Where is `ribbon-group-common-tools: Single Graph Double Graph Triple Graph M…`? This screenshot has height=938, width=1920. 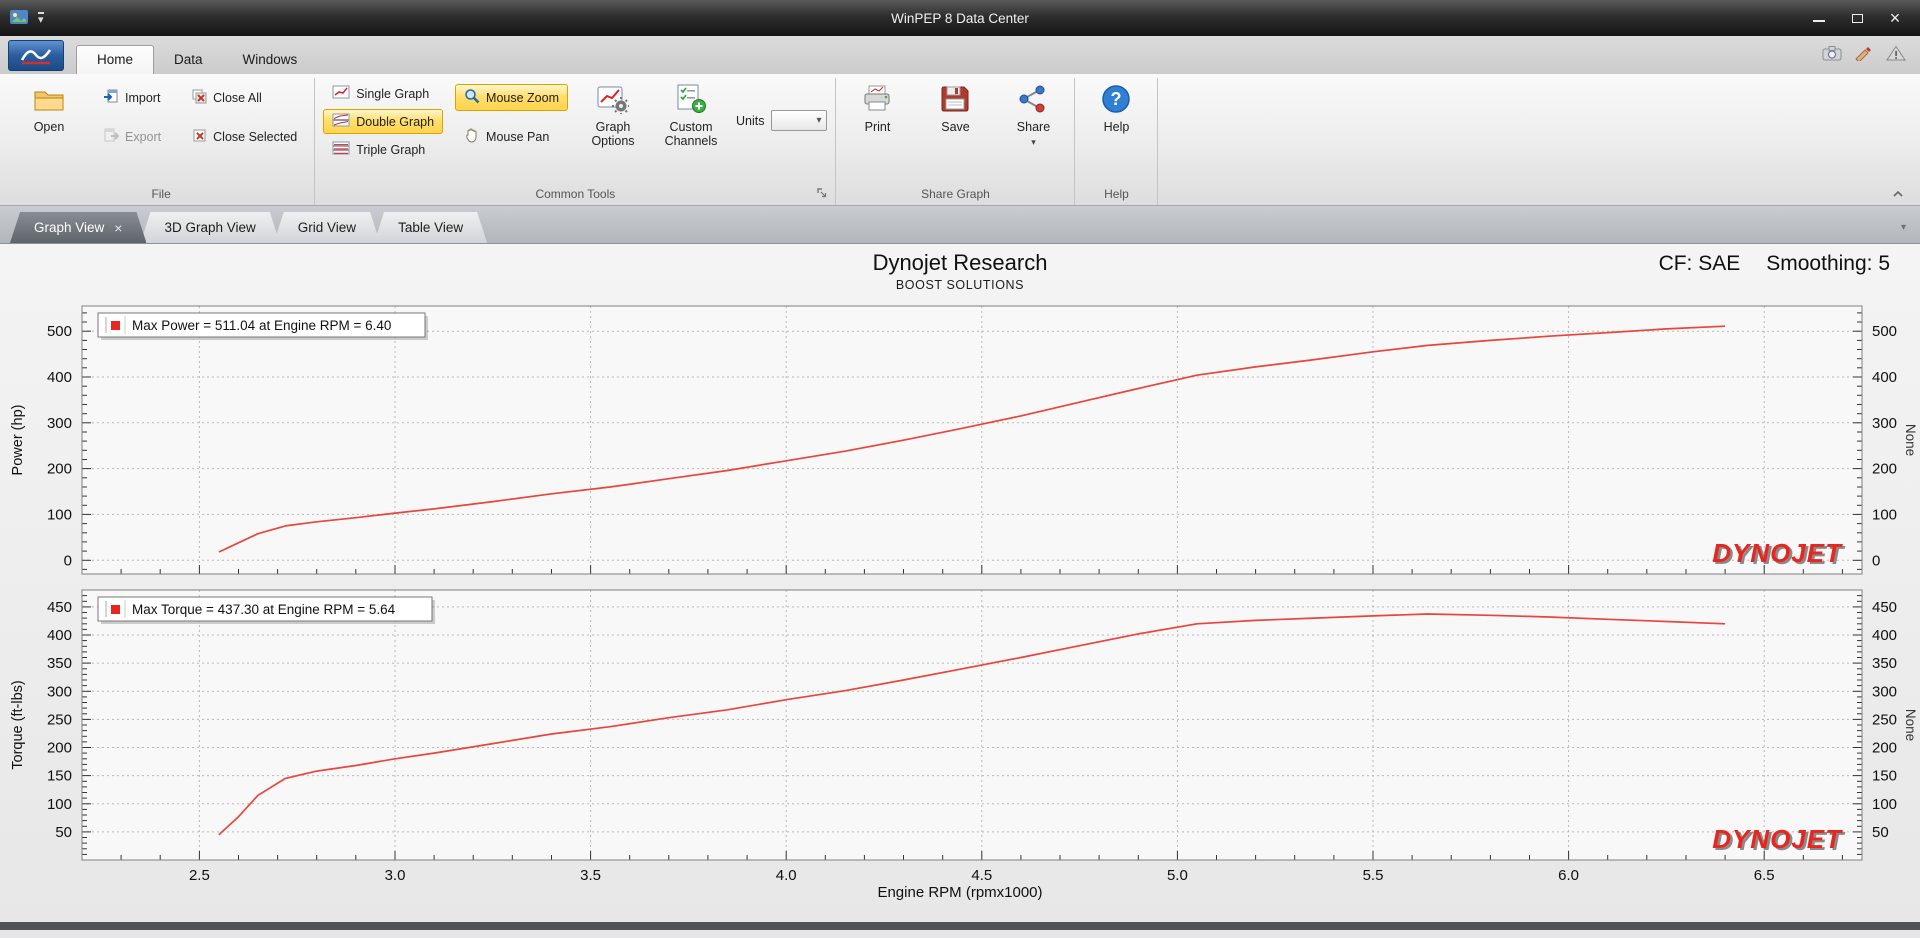
ribbon-group-common-tools: Single Graph Double Graph Triple Graph M… is located at coordinates (576, 141).